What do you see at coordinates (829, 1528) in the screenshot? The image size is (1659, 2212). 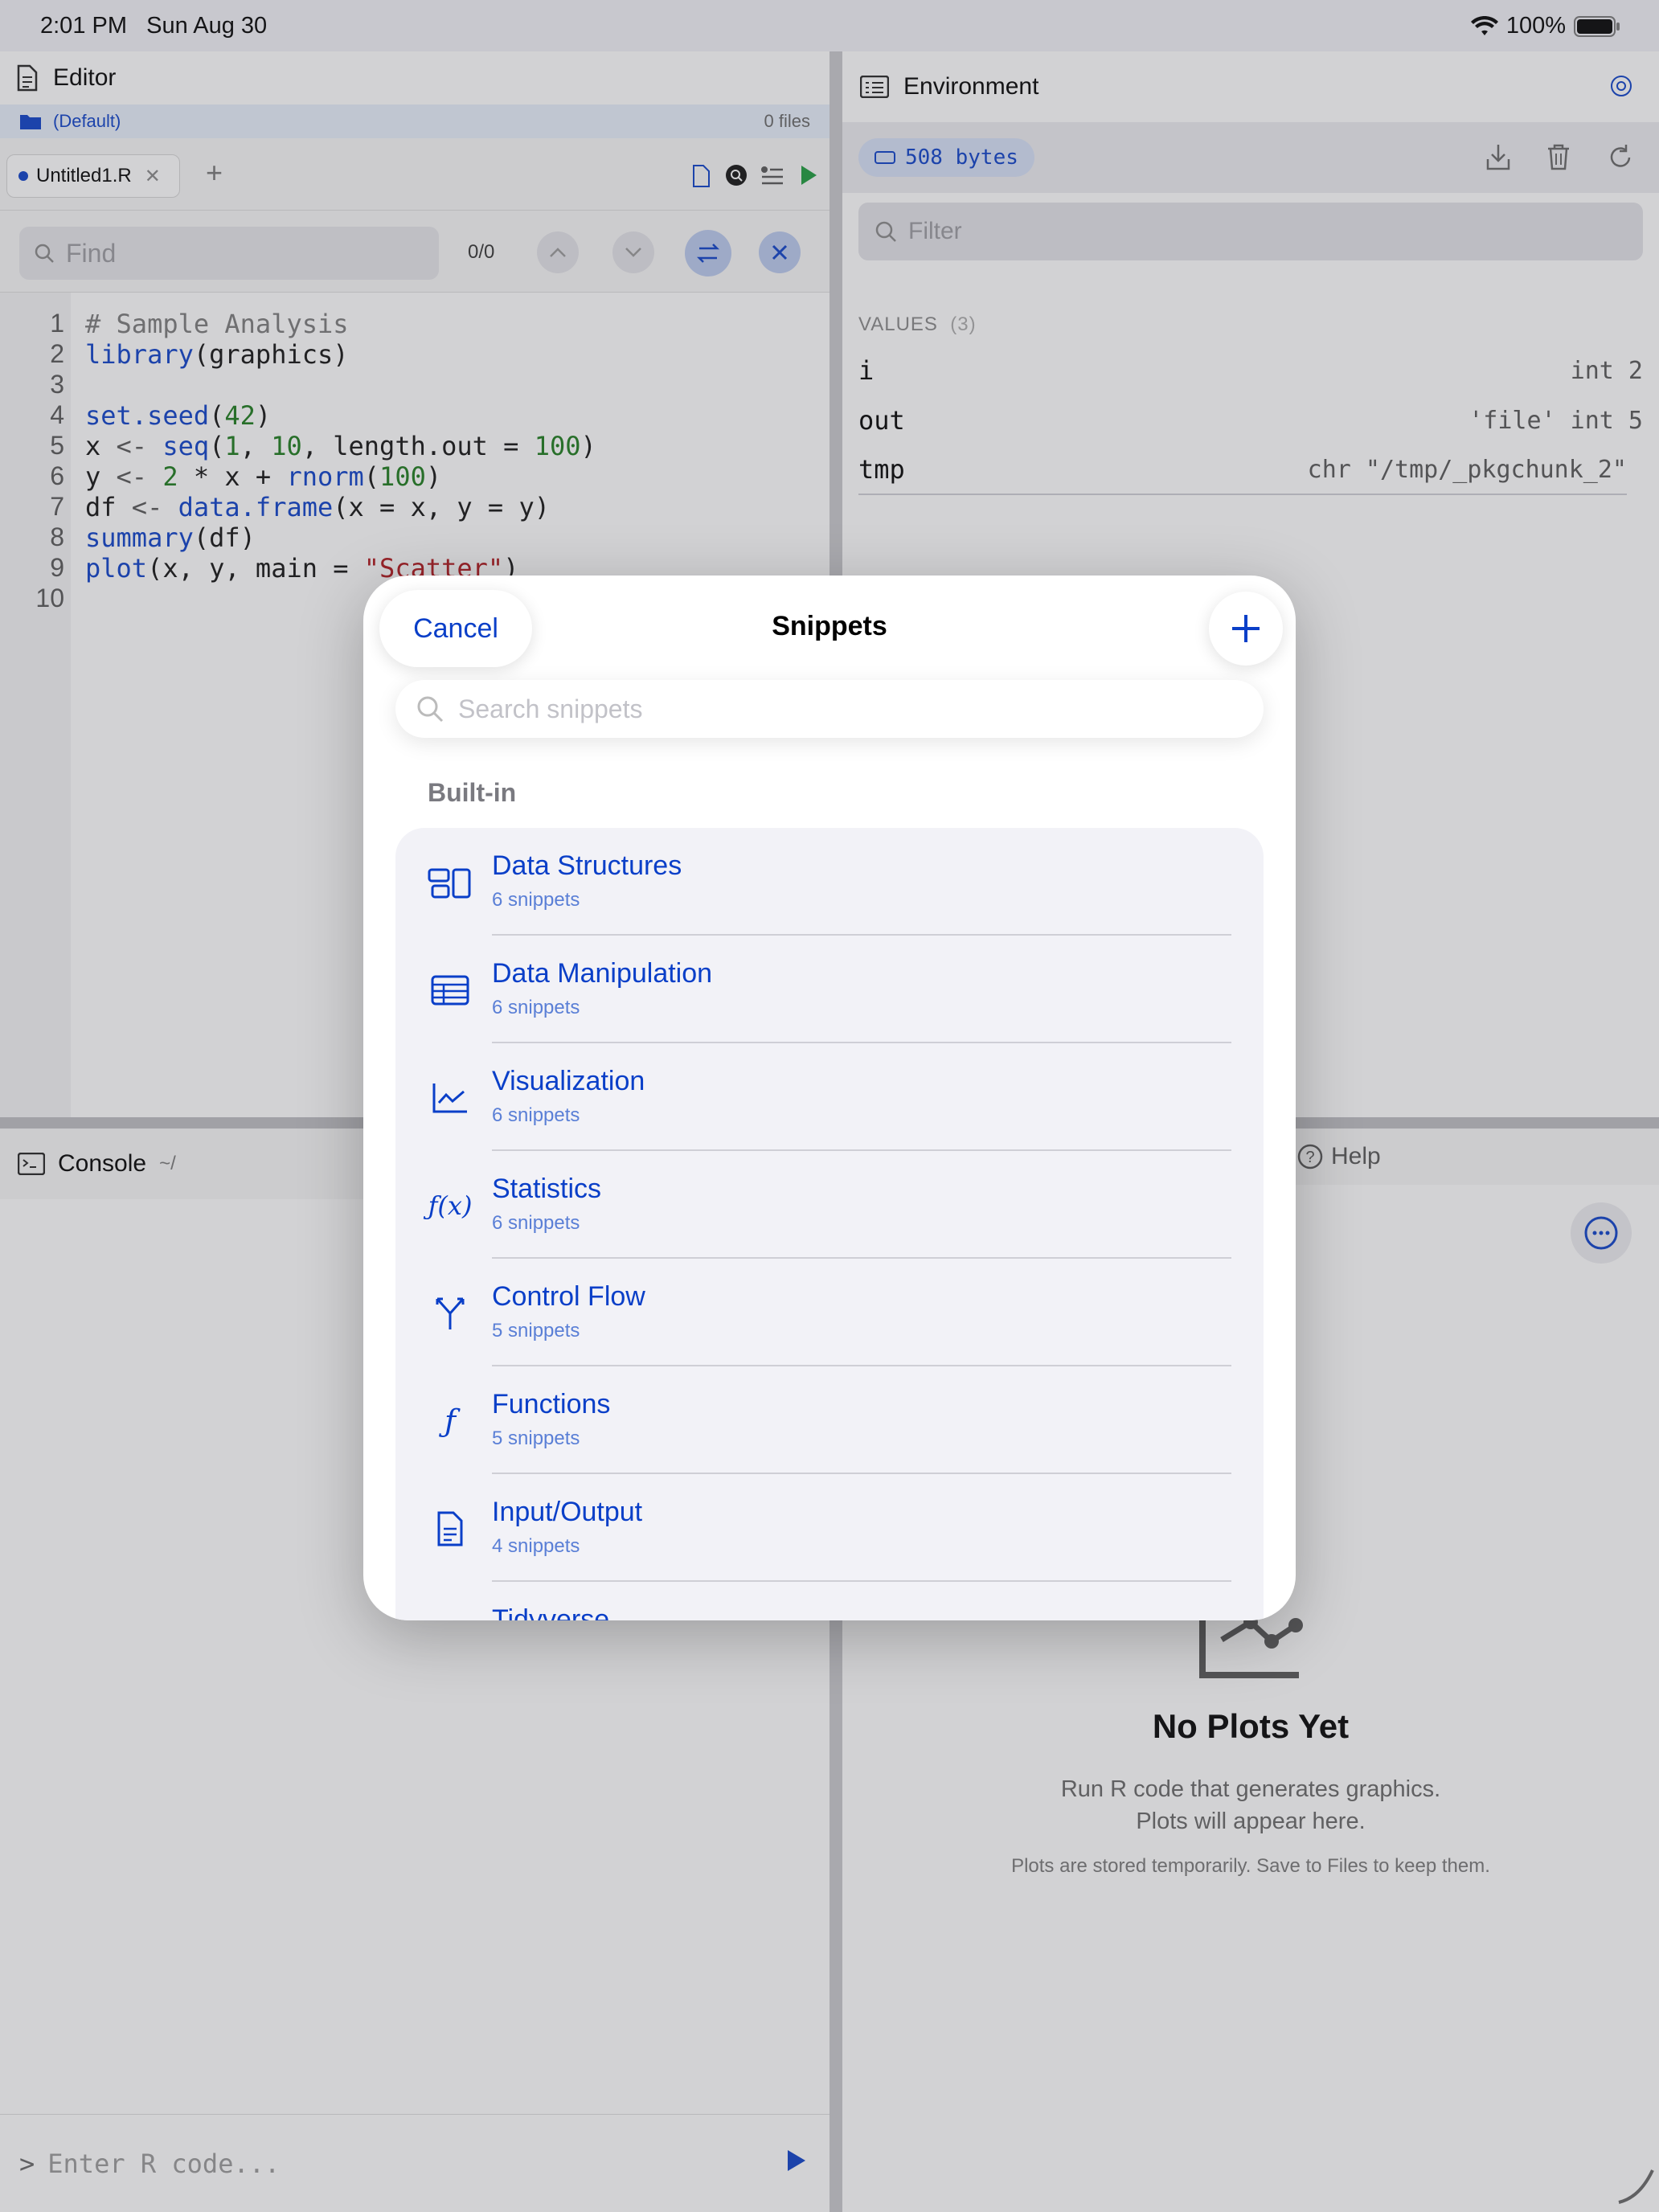 I see `category-input-output: Input/Output 4 snippets` at bounding box center [829, 1528].